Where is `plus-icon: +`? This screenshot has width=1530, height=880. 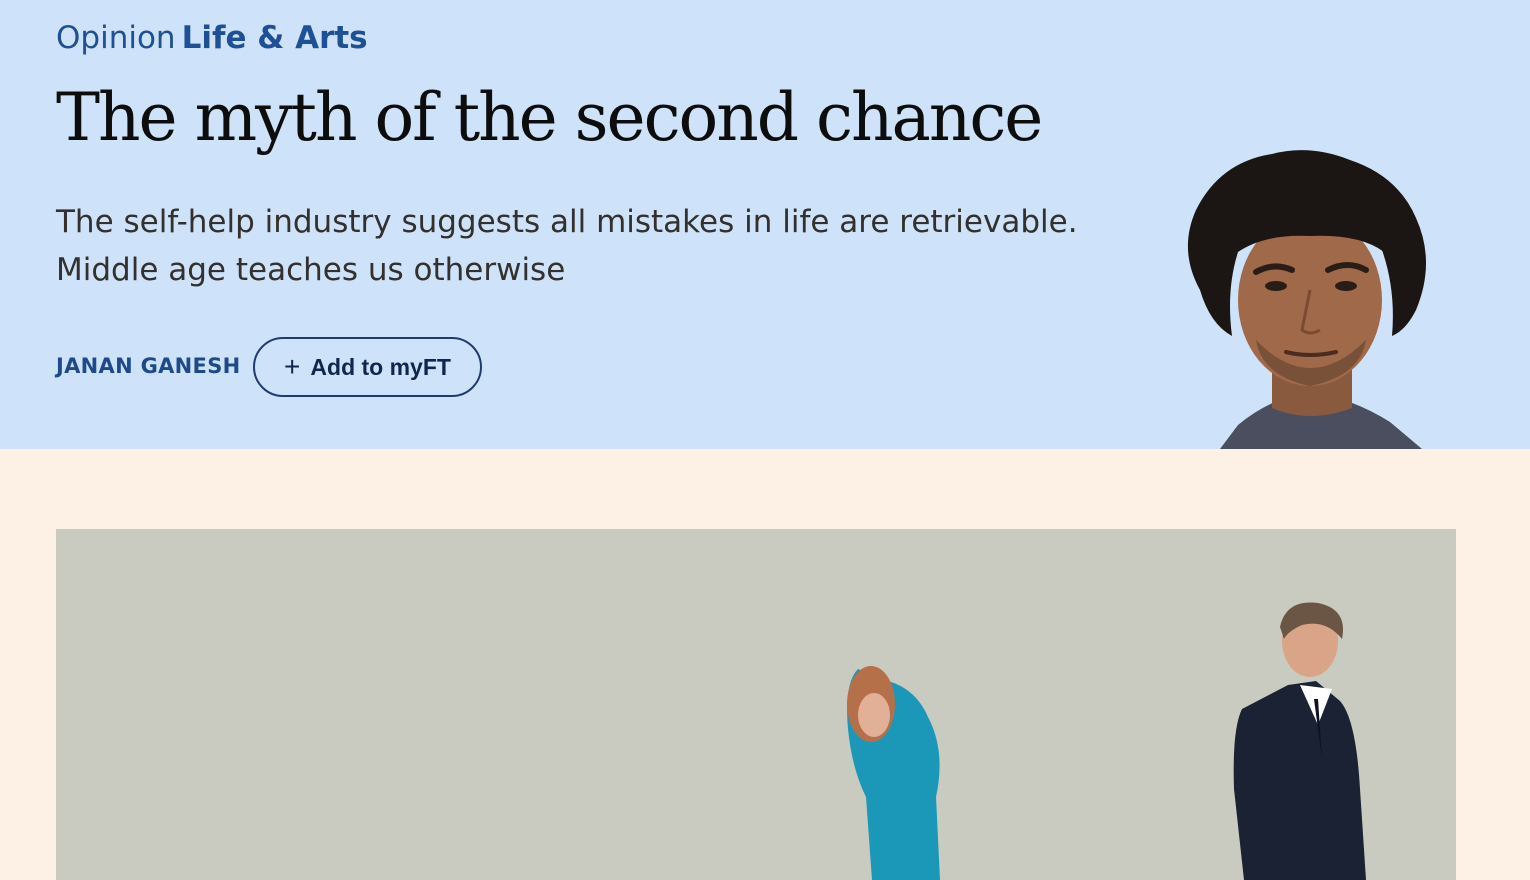 plus-icon: + is located at coordinates (292, 366).